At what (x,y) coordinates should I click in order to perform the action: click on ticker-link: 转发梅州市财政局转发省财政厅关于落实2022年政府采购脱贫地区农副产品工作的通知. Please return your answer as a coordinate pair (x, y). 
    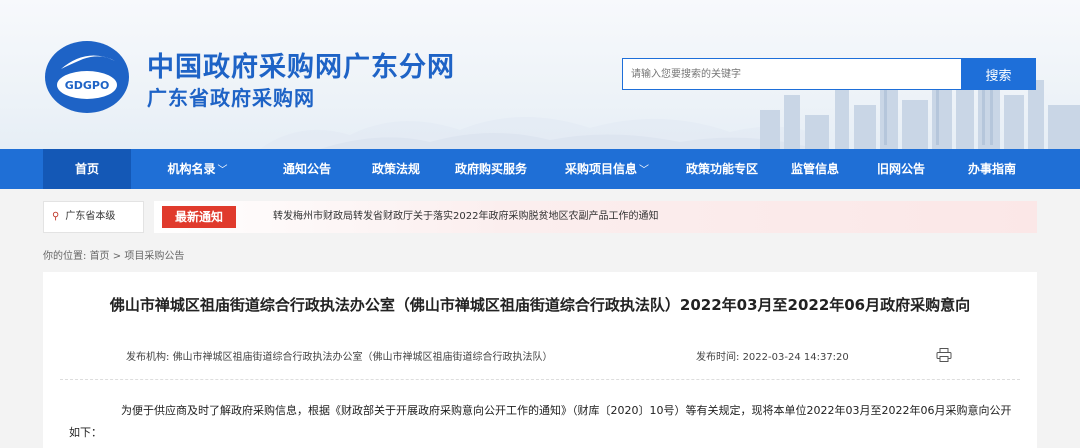
    Looking at the image, I should click on (465, 217).